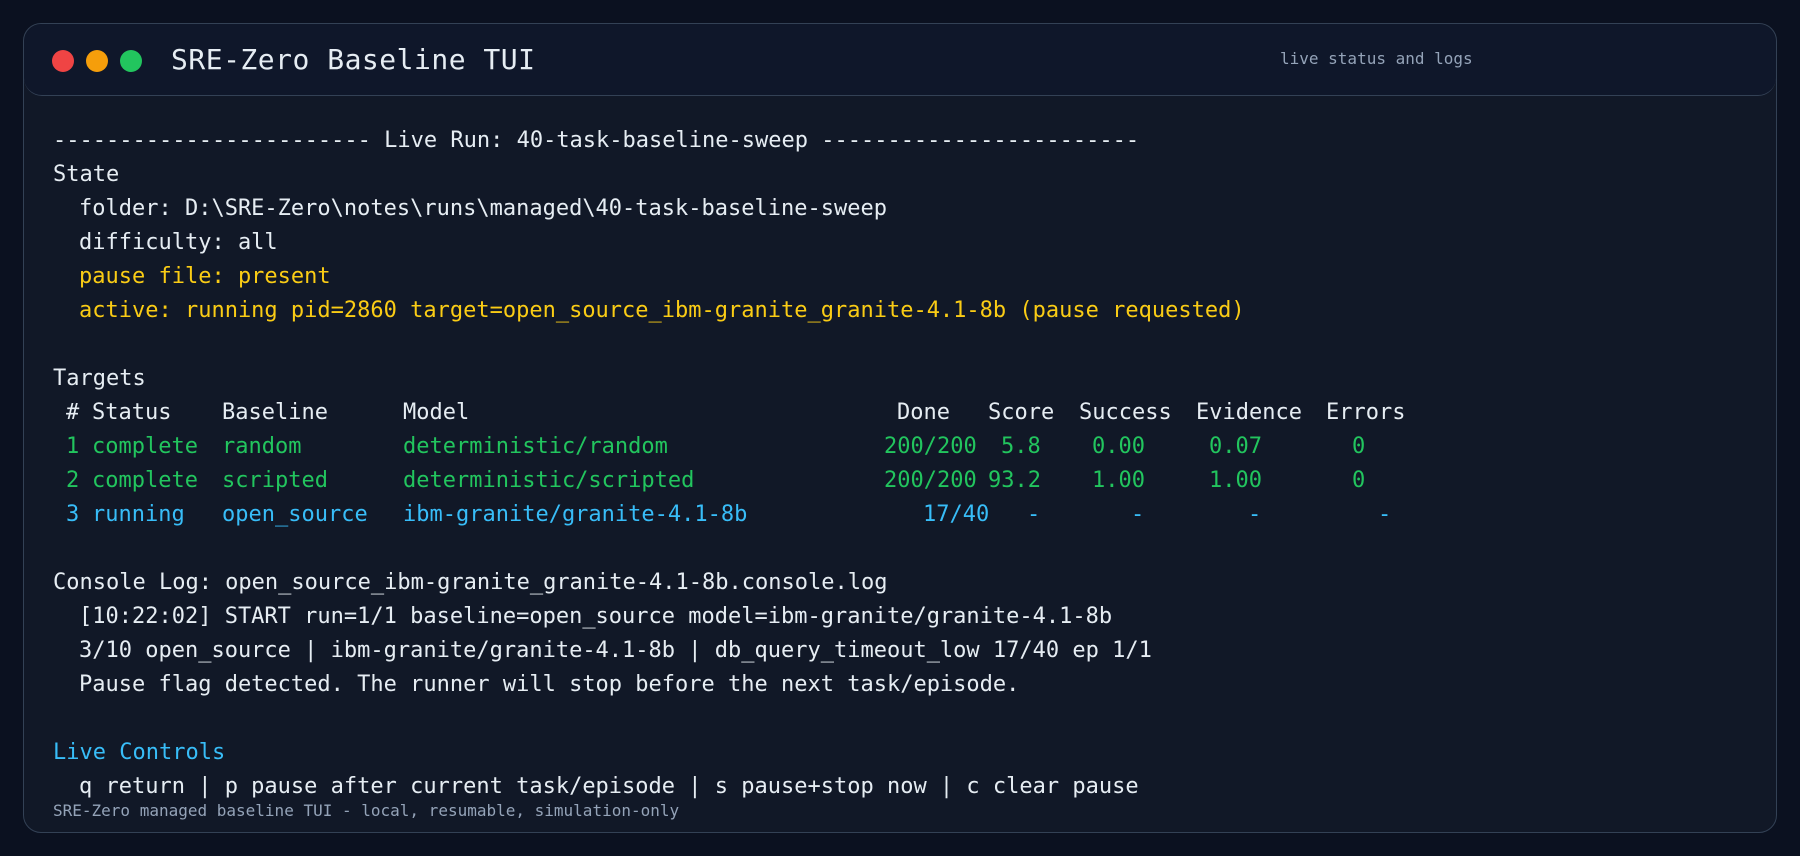  Describe the element at coordinates (178, 242) in the screenshot. I see `state-difficulty: difficulty: all` at that location.